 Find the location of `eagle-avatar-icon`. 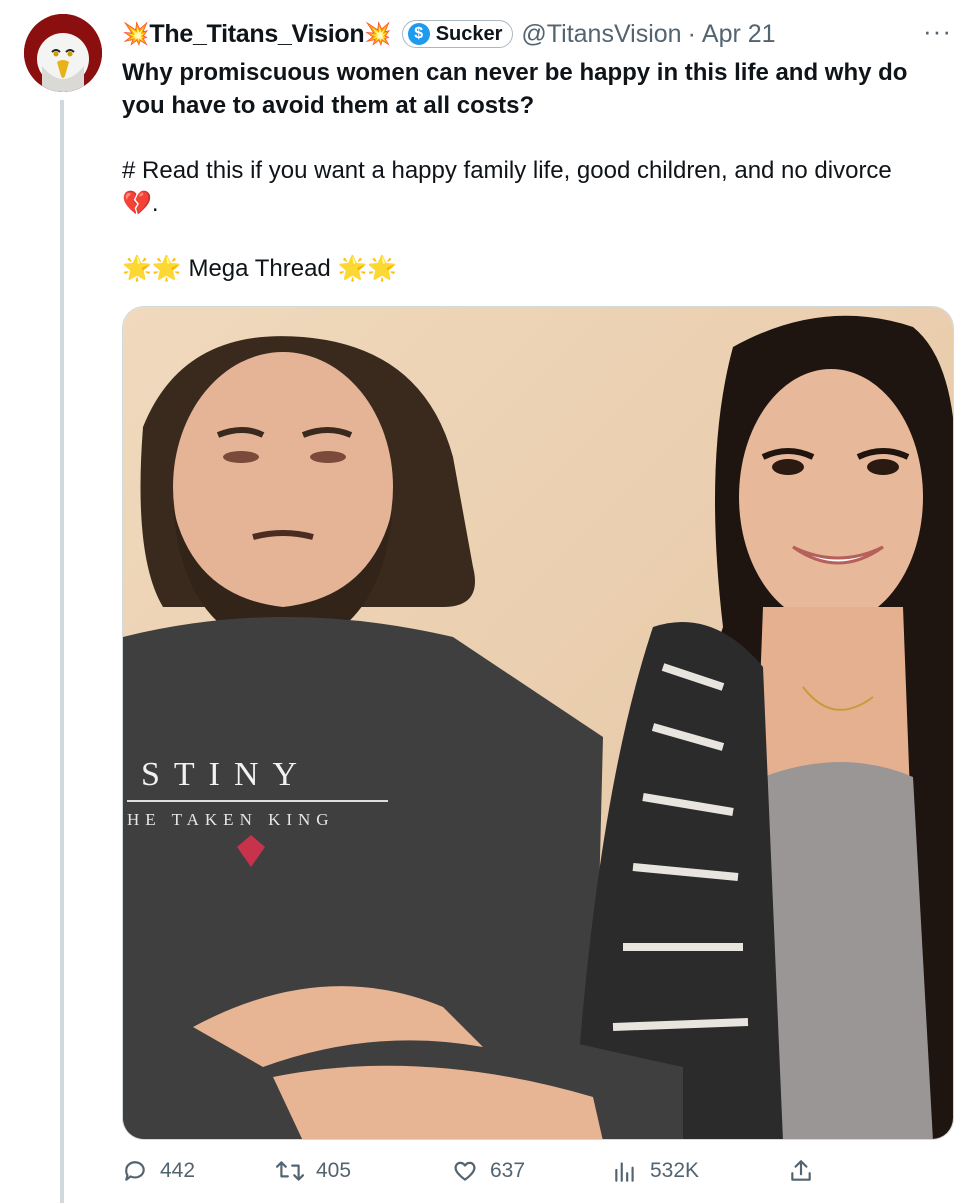

eagle-avatar-icon is located at coordinates (63, 53).